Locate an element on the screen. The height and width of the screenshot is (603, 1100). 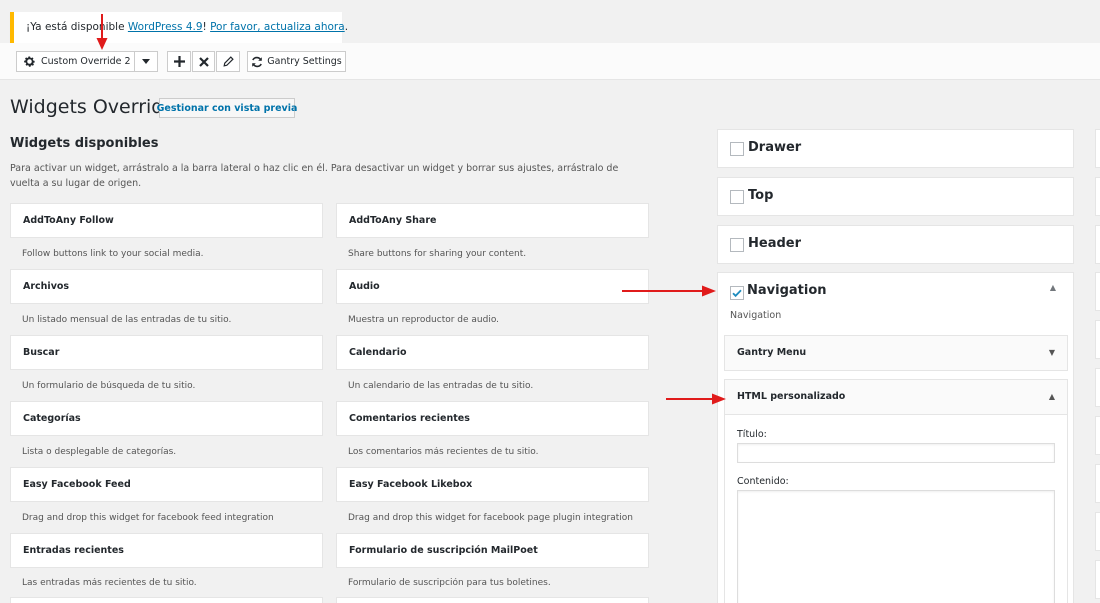
widget-easy-facebook-feed: Easy Facebook Feed is located at coordinates (166, 484).